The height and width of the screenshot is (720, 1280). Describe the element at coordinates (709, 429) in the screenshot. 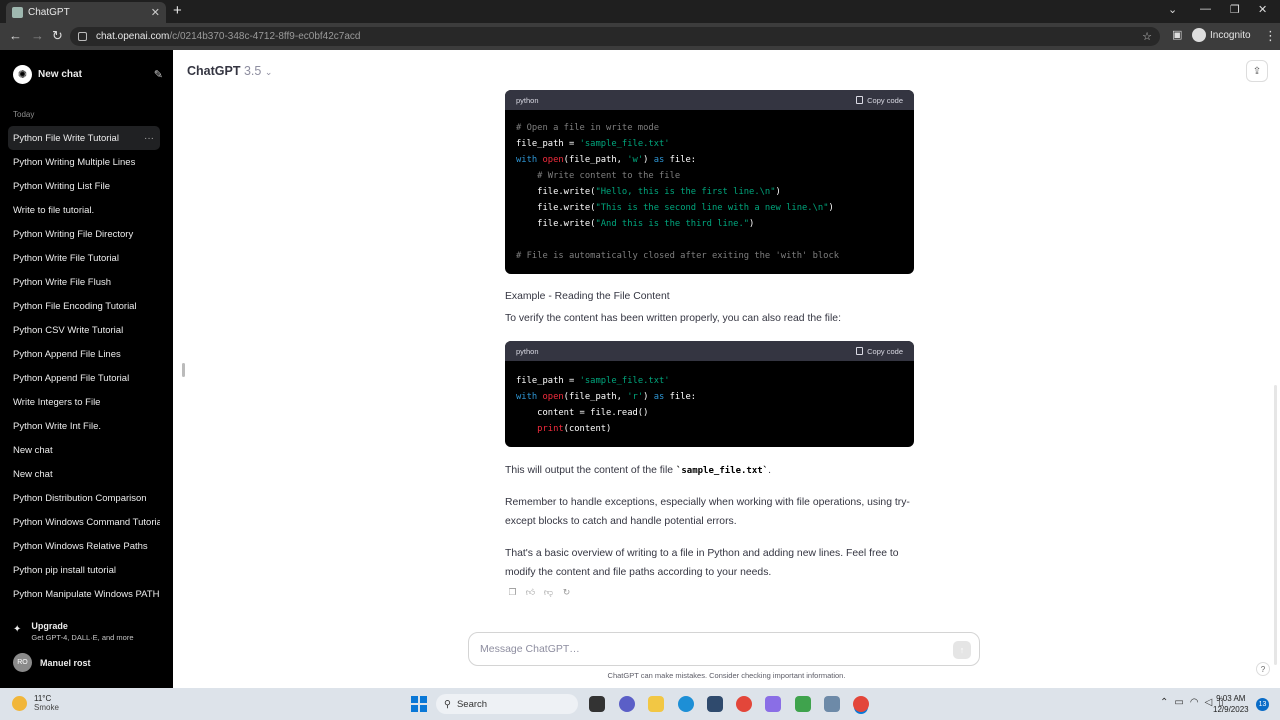

I see `code-line: print(content)` at that location.